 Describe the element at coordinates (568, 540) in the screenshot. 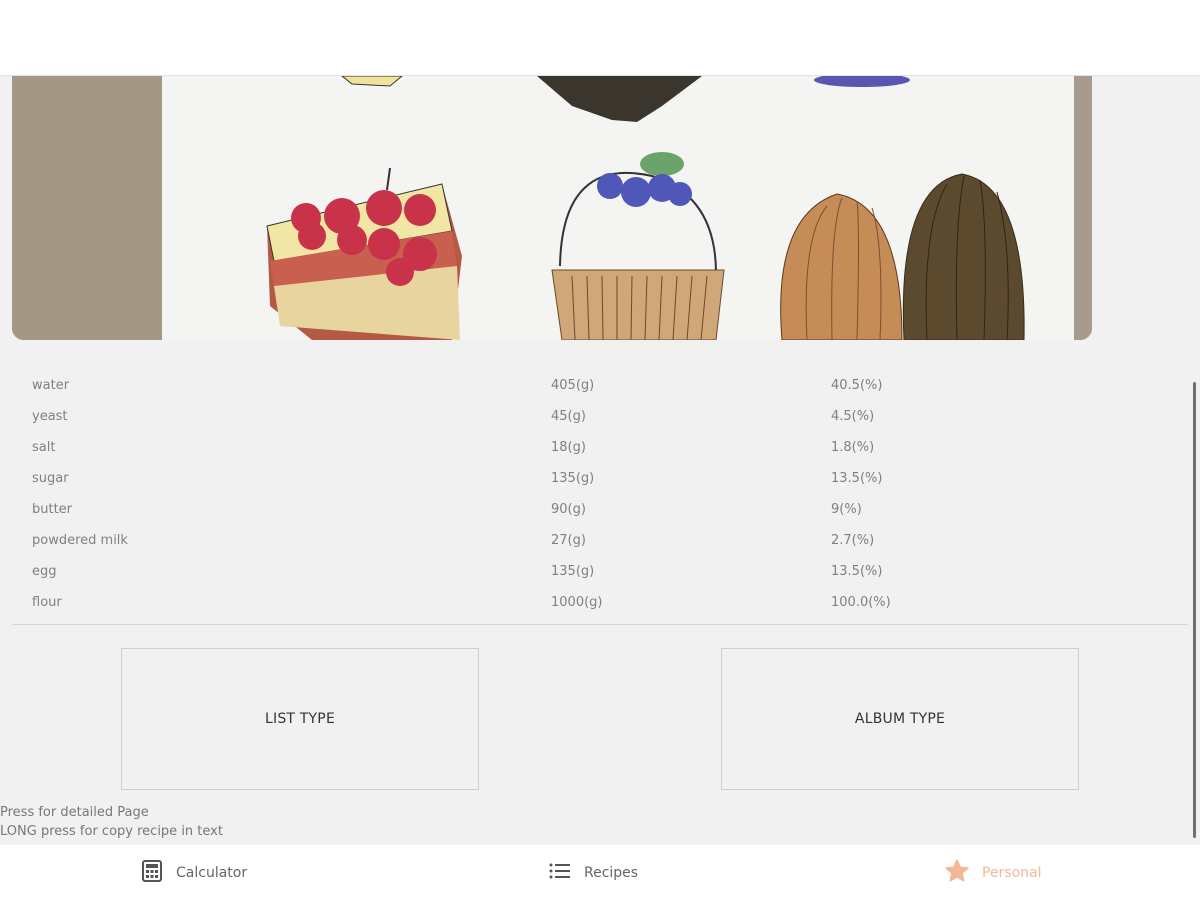

I see `ingredient-grams: 27(g)` at that location.